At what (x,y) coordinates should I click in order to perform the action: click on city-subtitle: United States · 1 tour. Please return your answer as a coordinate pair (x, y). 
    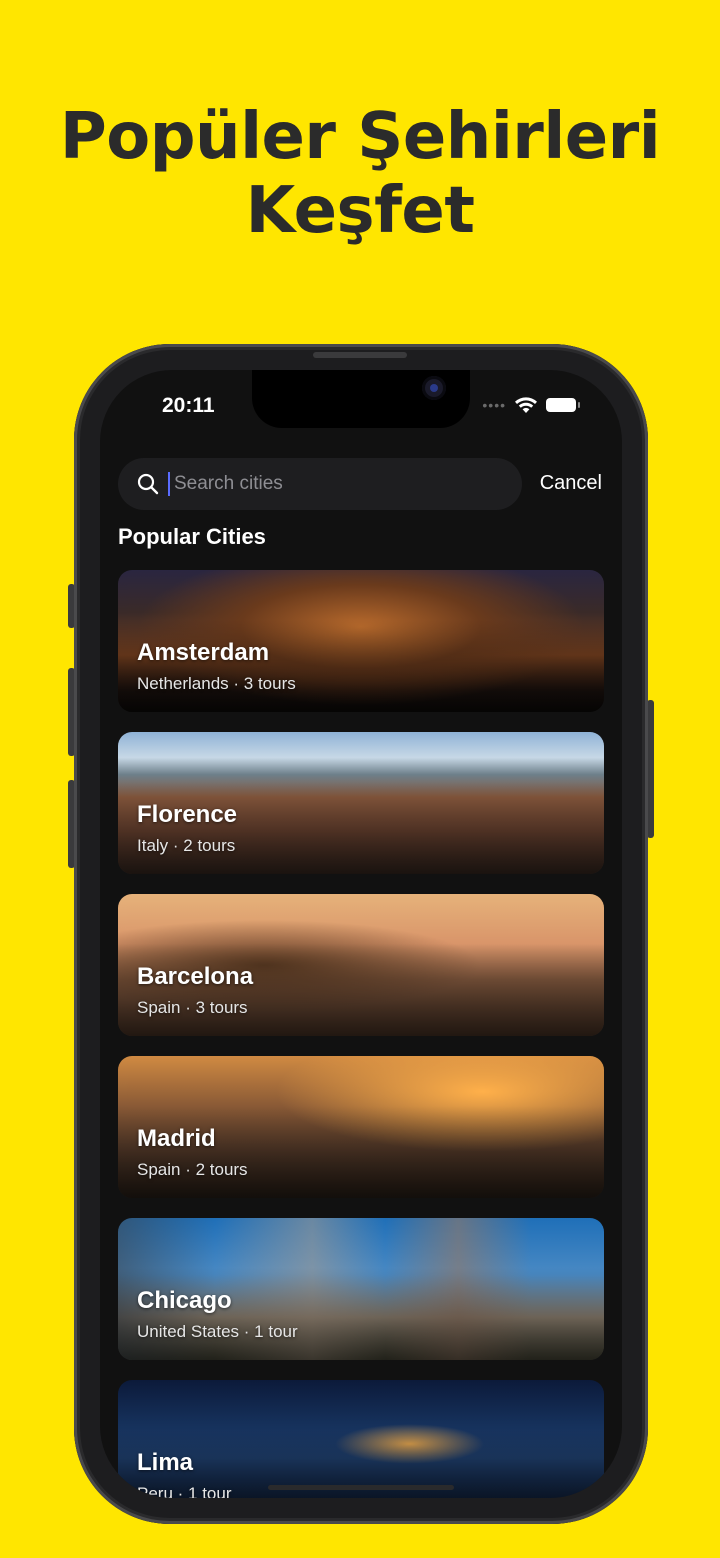
    Looking at the image, I should click on (217, 1331).